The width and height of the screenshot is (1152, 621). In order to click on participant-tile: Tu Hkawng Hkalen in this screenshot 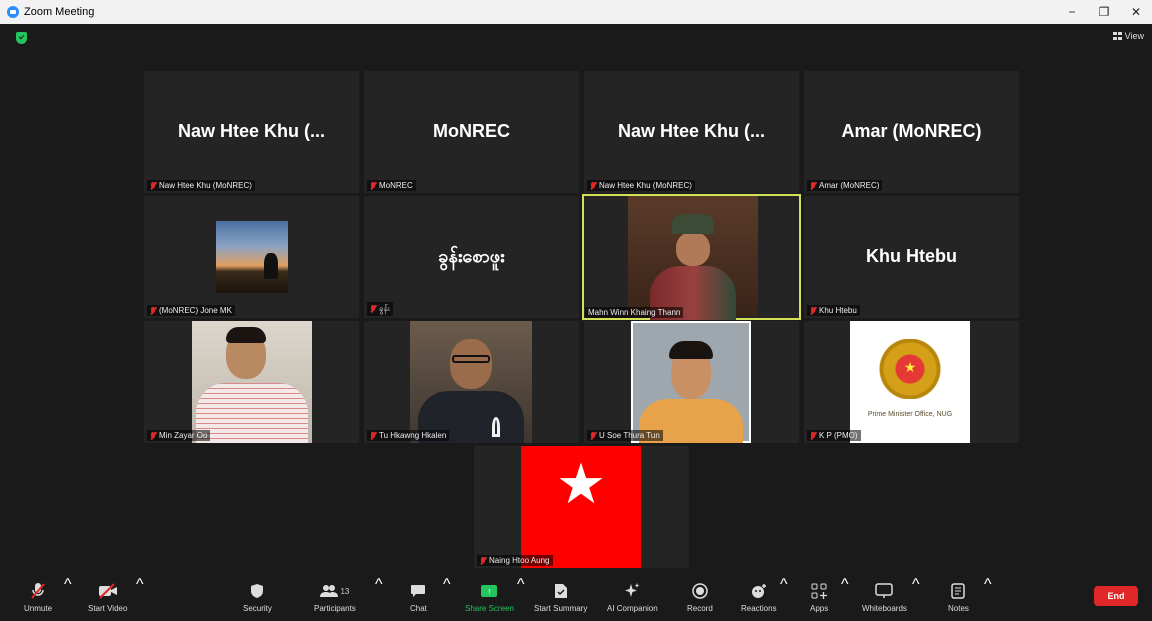, I will do `click(471, 382)`.